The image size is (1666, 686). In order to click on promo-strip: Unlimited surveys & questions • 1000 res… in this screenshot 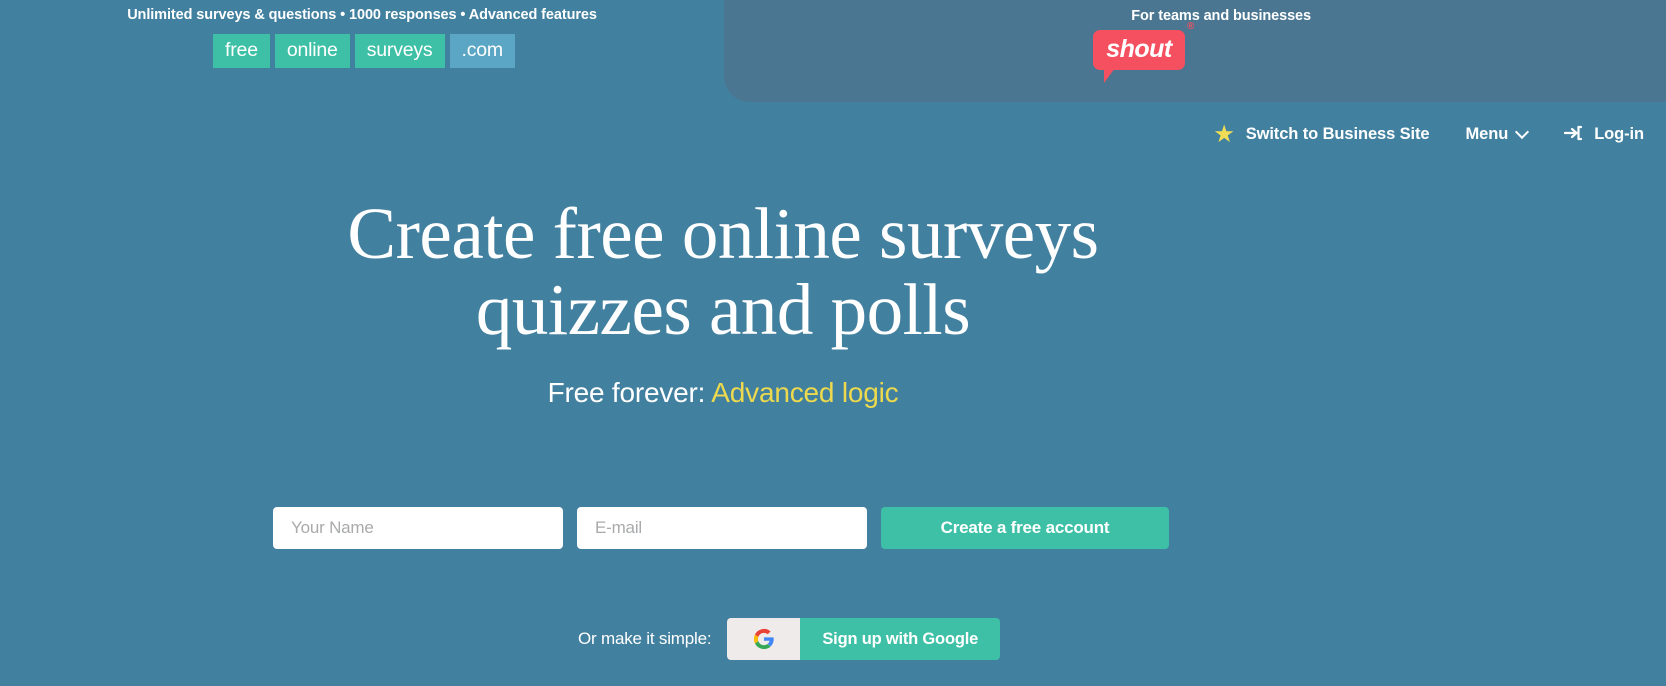, I will do `click(362, 34)`.